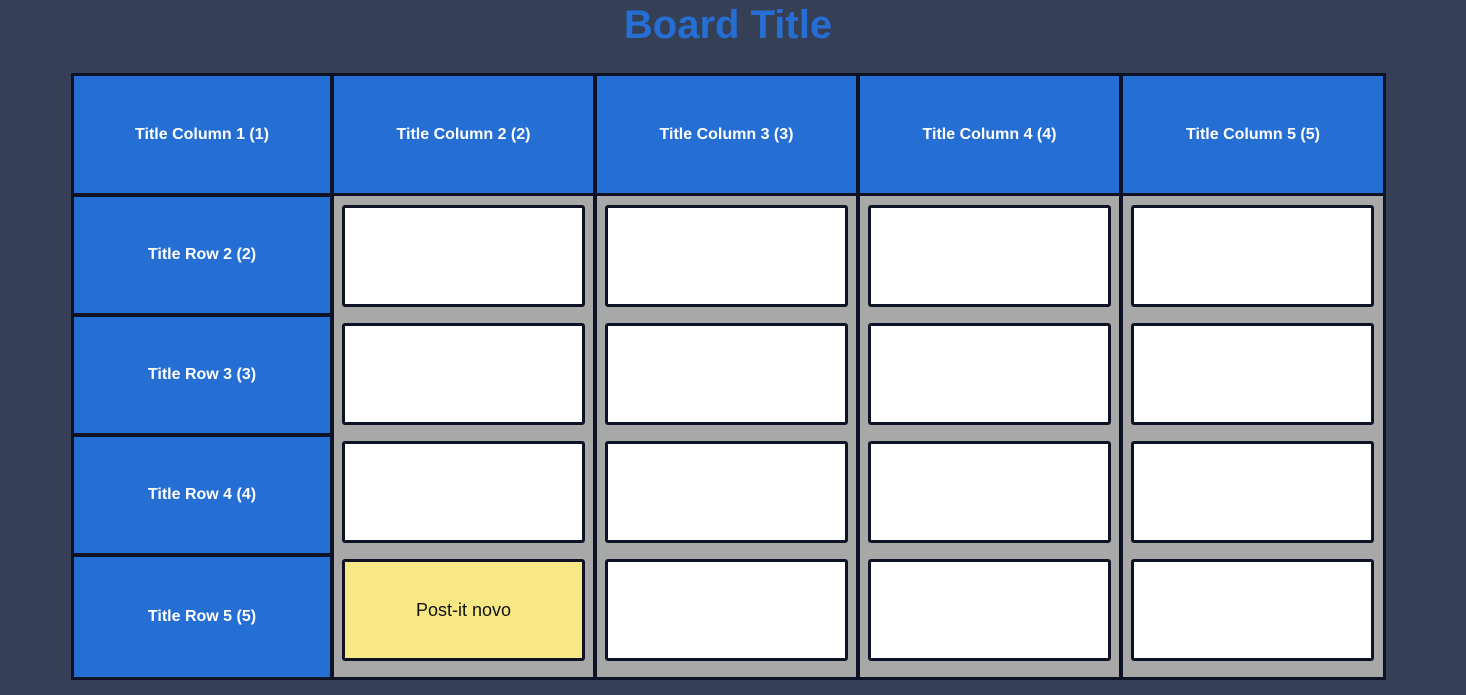  I want to click on row-header-5: Title Row 5 (5), so click(202, 617).